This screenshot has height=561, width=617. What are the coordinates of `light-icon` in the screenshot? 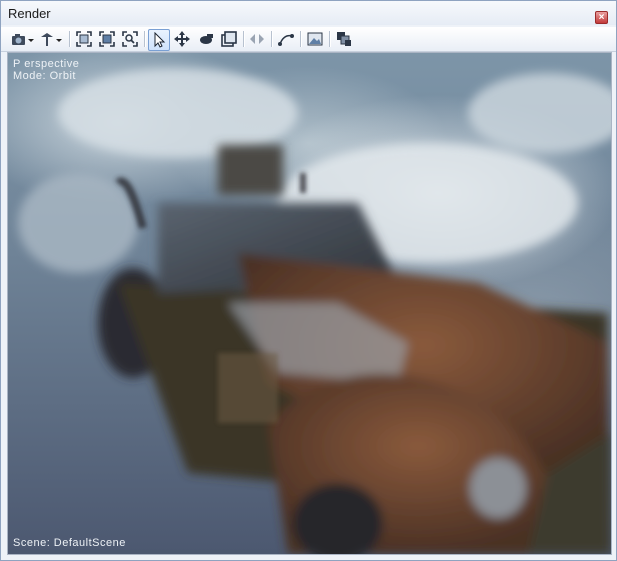 It's located at (51, 39).